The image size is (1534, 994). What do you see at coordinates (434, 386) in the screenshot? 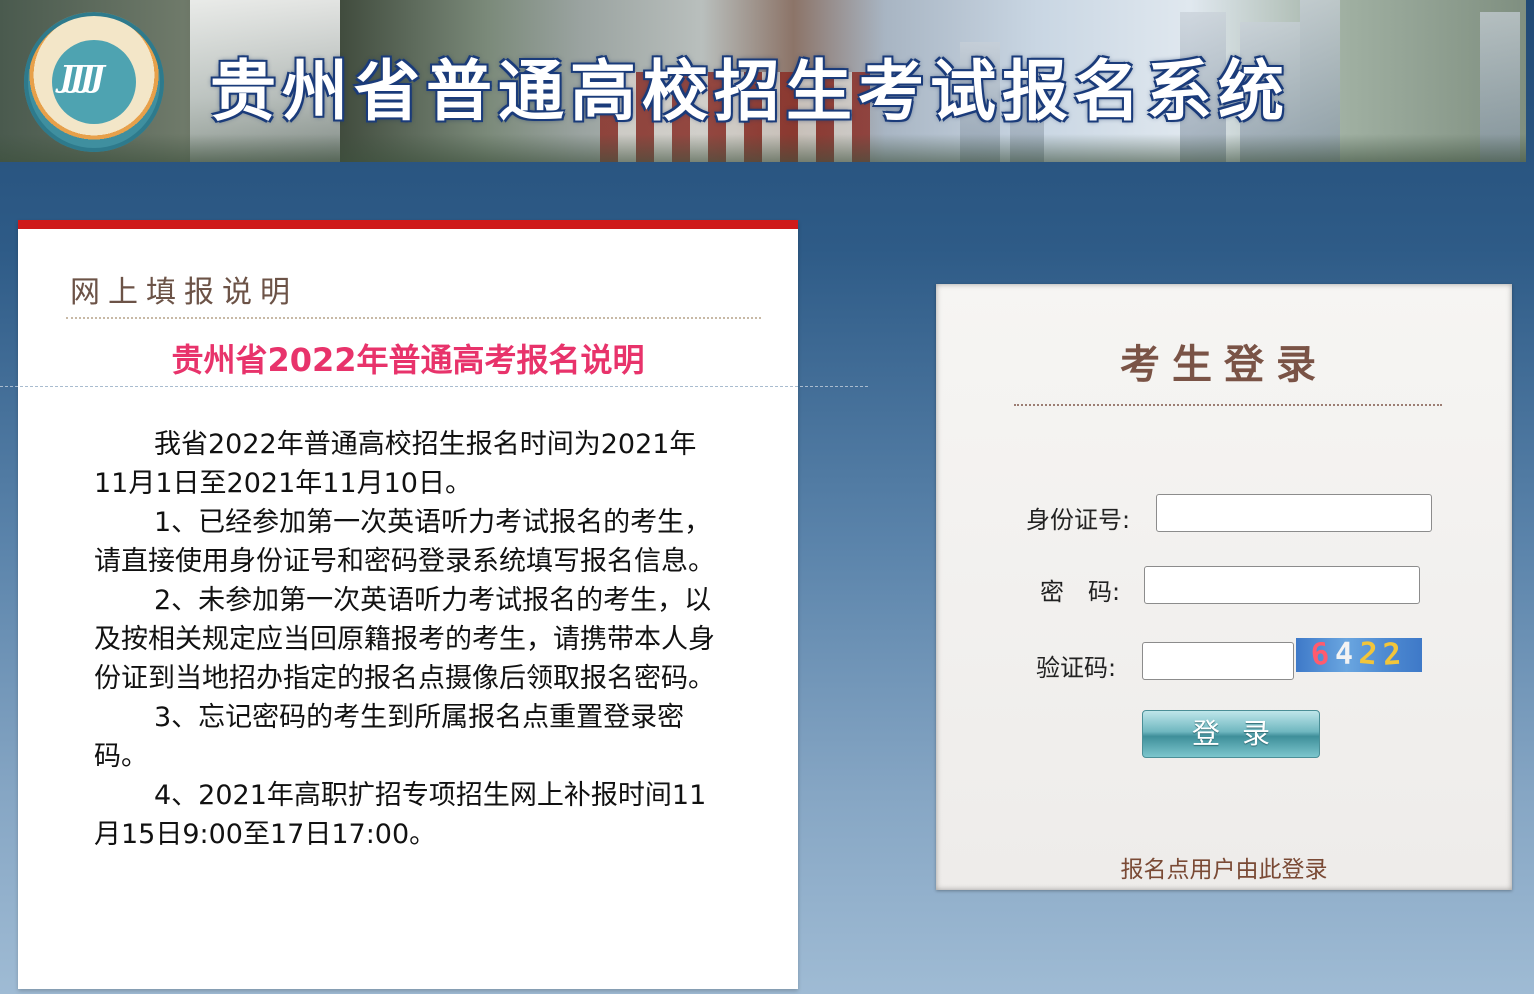
I see `section-divider` at bounding box center [434, 386].